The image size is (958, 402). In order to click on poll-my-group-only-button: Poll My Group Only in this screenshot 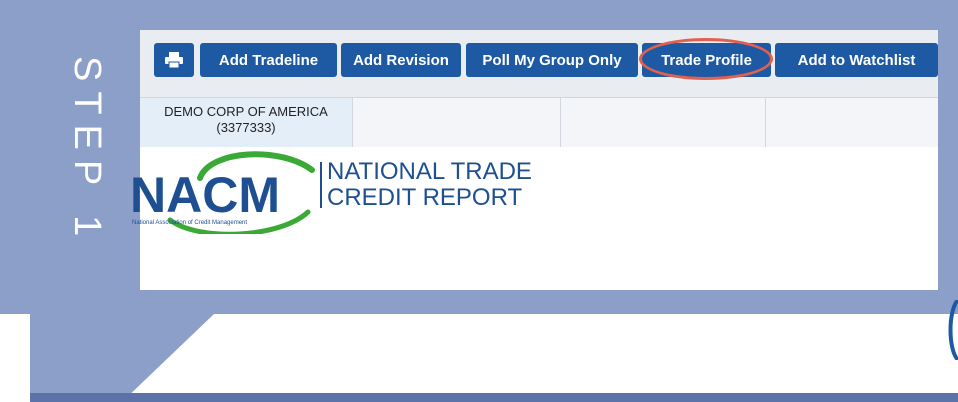, I will do `click(552, 60)`.